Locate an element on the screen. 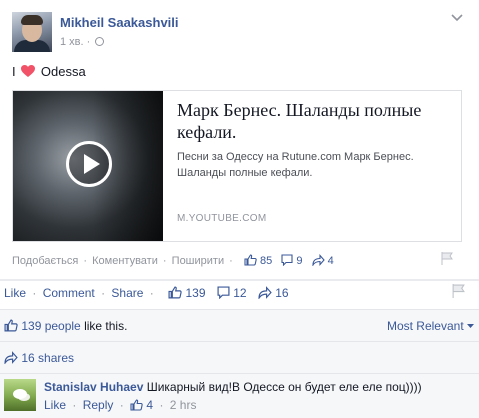  inner-like-link: Подобається is located at coordinates (45, 261).